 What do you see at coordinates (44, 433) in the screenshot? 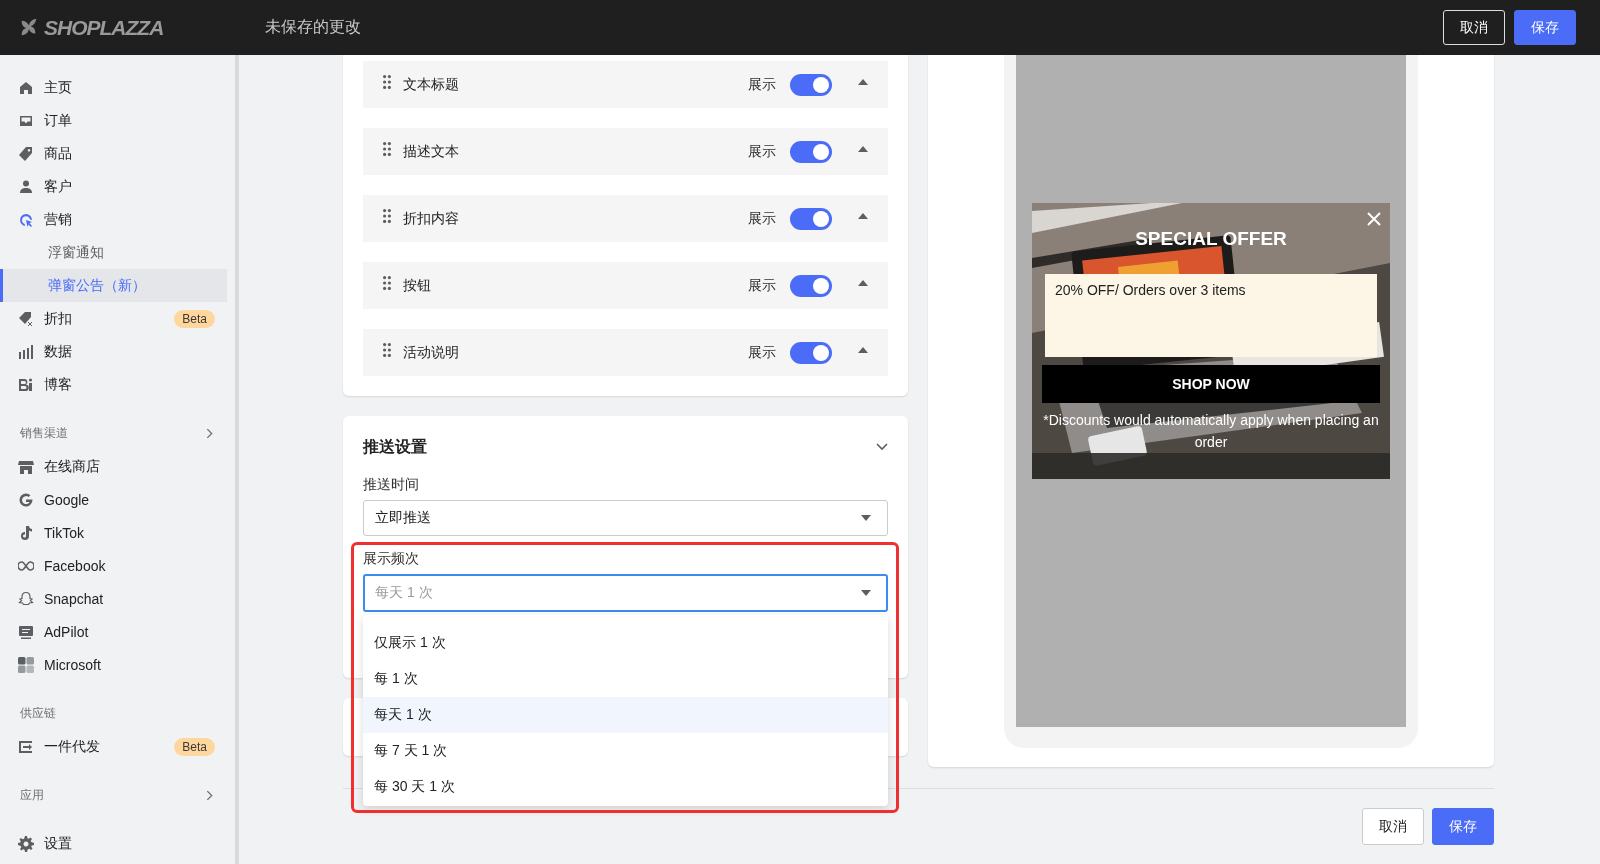
I see `section-title: 销售渠道` at bounding box center [44, 433].